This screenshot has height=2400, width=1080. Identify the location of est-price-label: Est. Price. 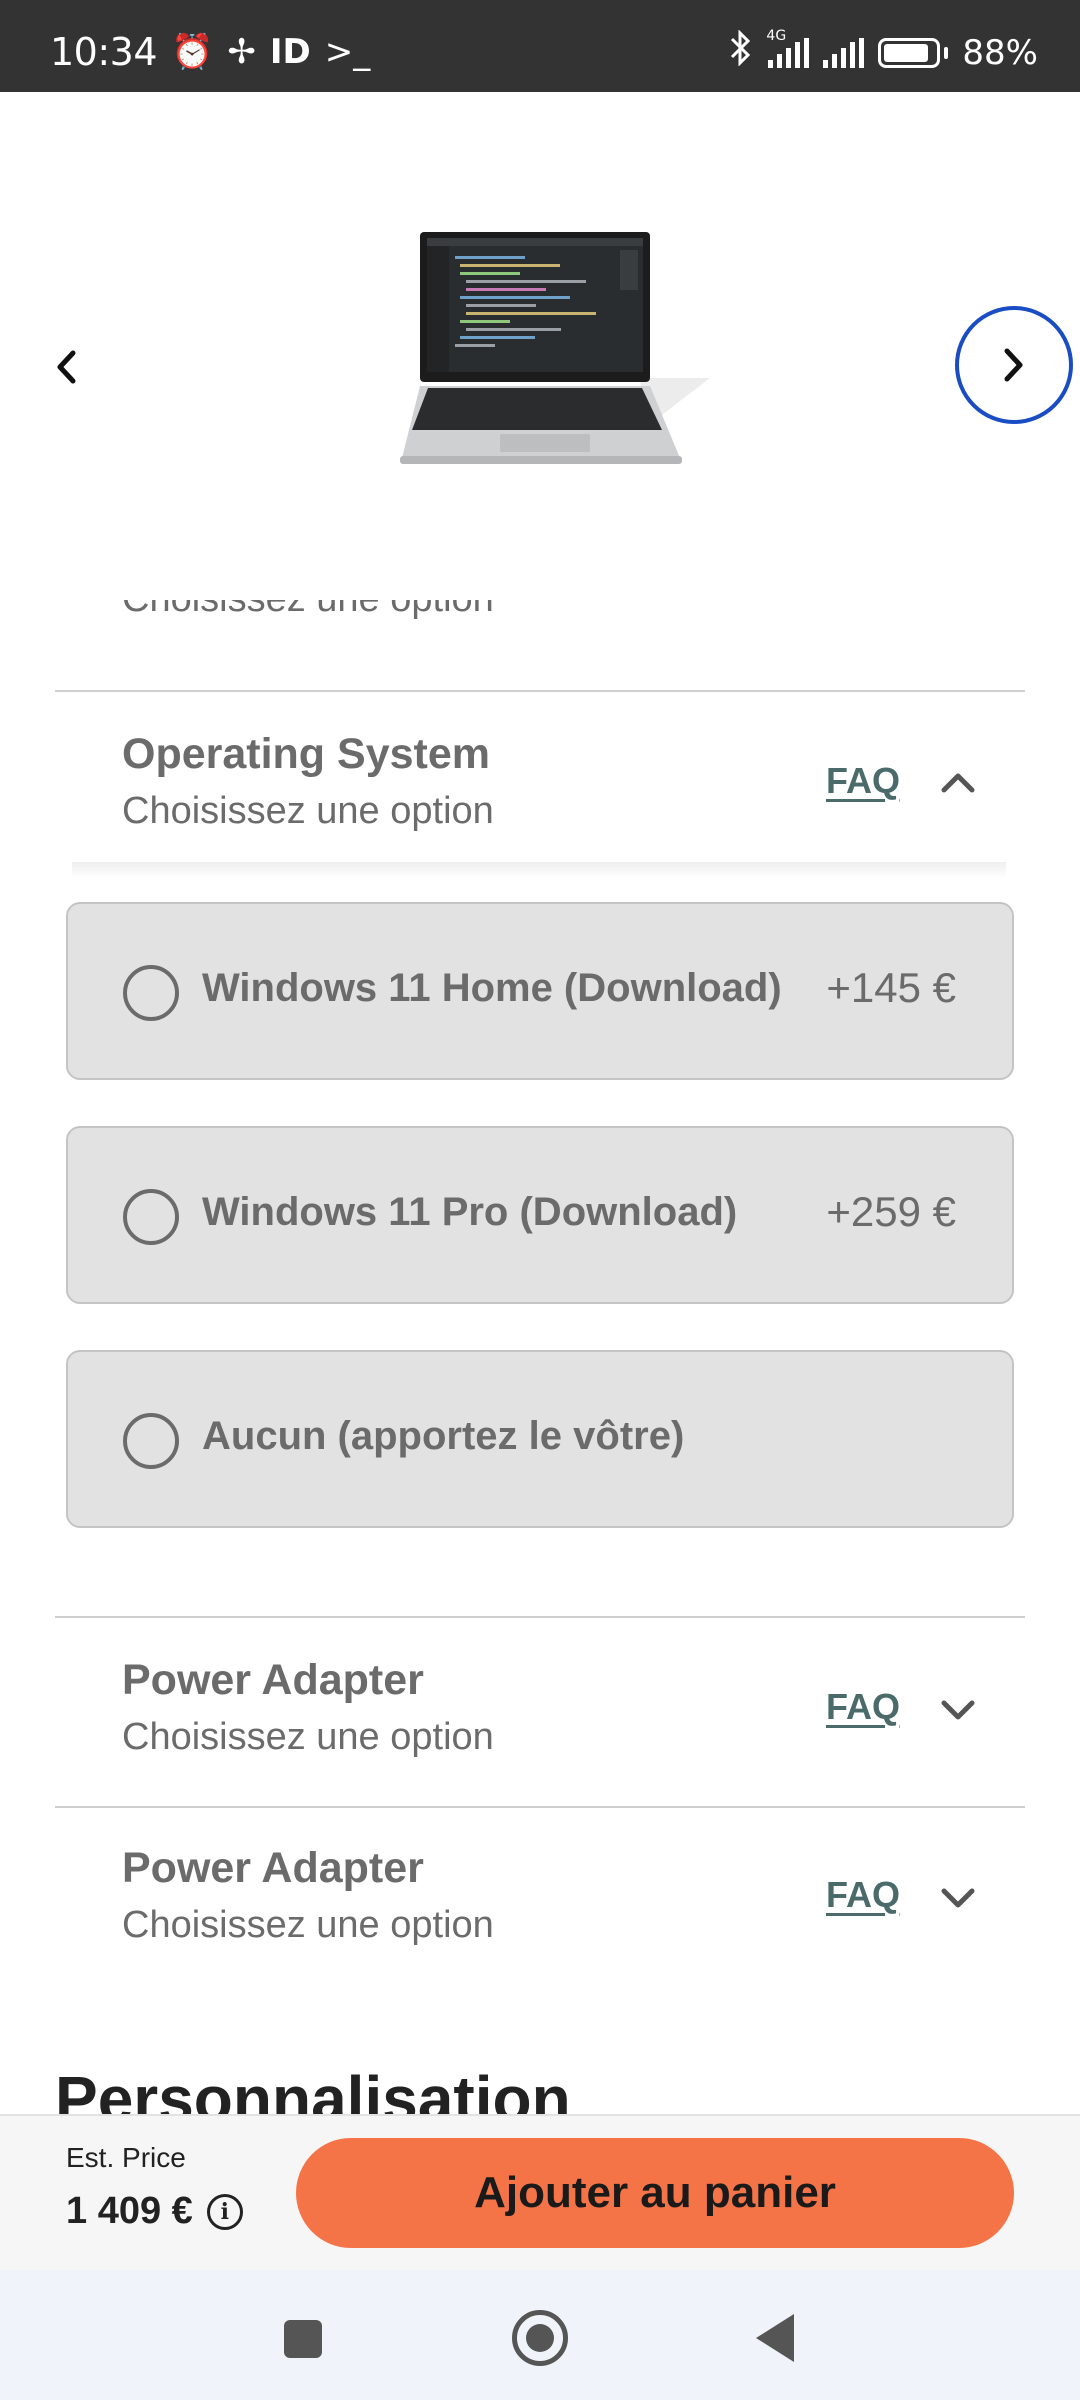
(126, 2157).